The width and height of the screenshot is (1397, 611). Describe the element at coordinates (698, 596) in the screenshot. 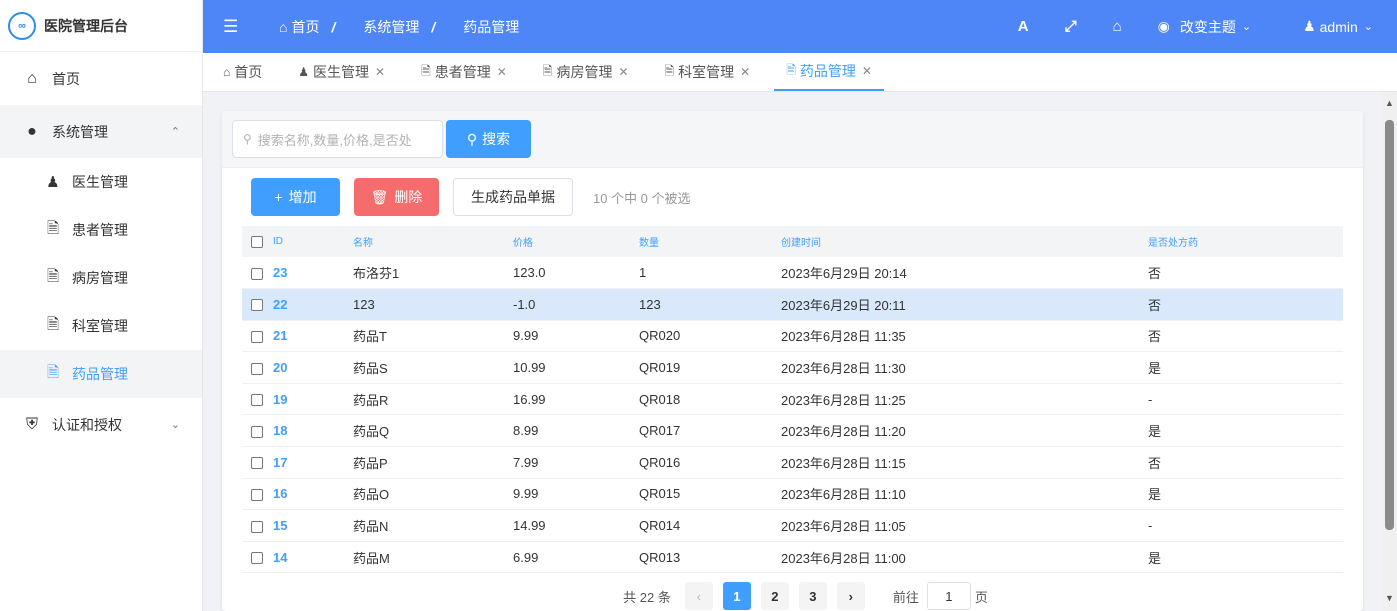

I see `prev-page-button: ‹` at that location.